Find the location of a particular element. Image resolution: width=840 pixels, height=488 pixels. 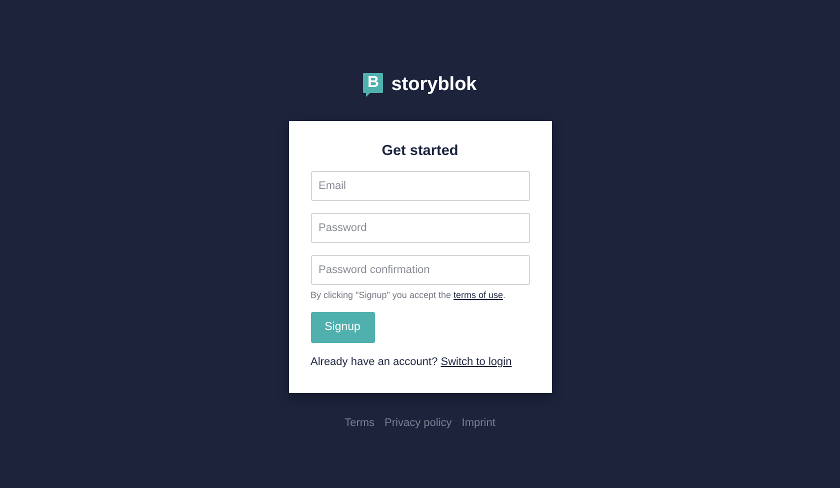

input-field: Email is located at coordinates (420, 186).